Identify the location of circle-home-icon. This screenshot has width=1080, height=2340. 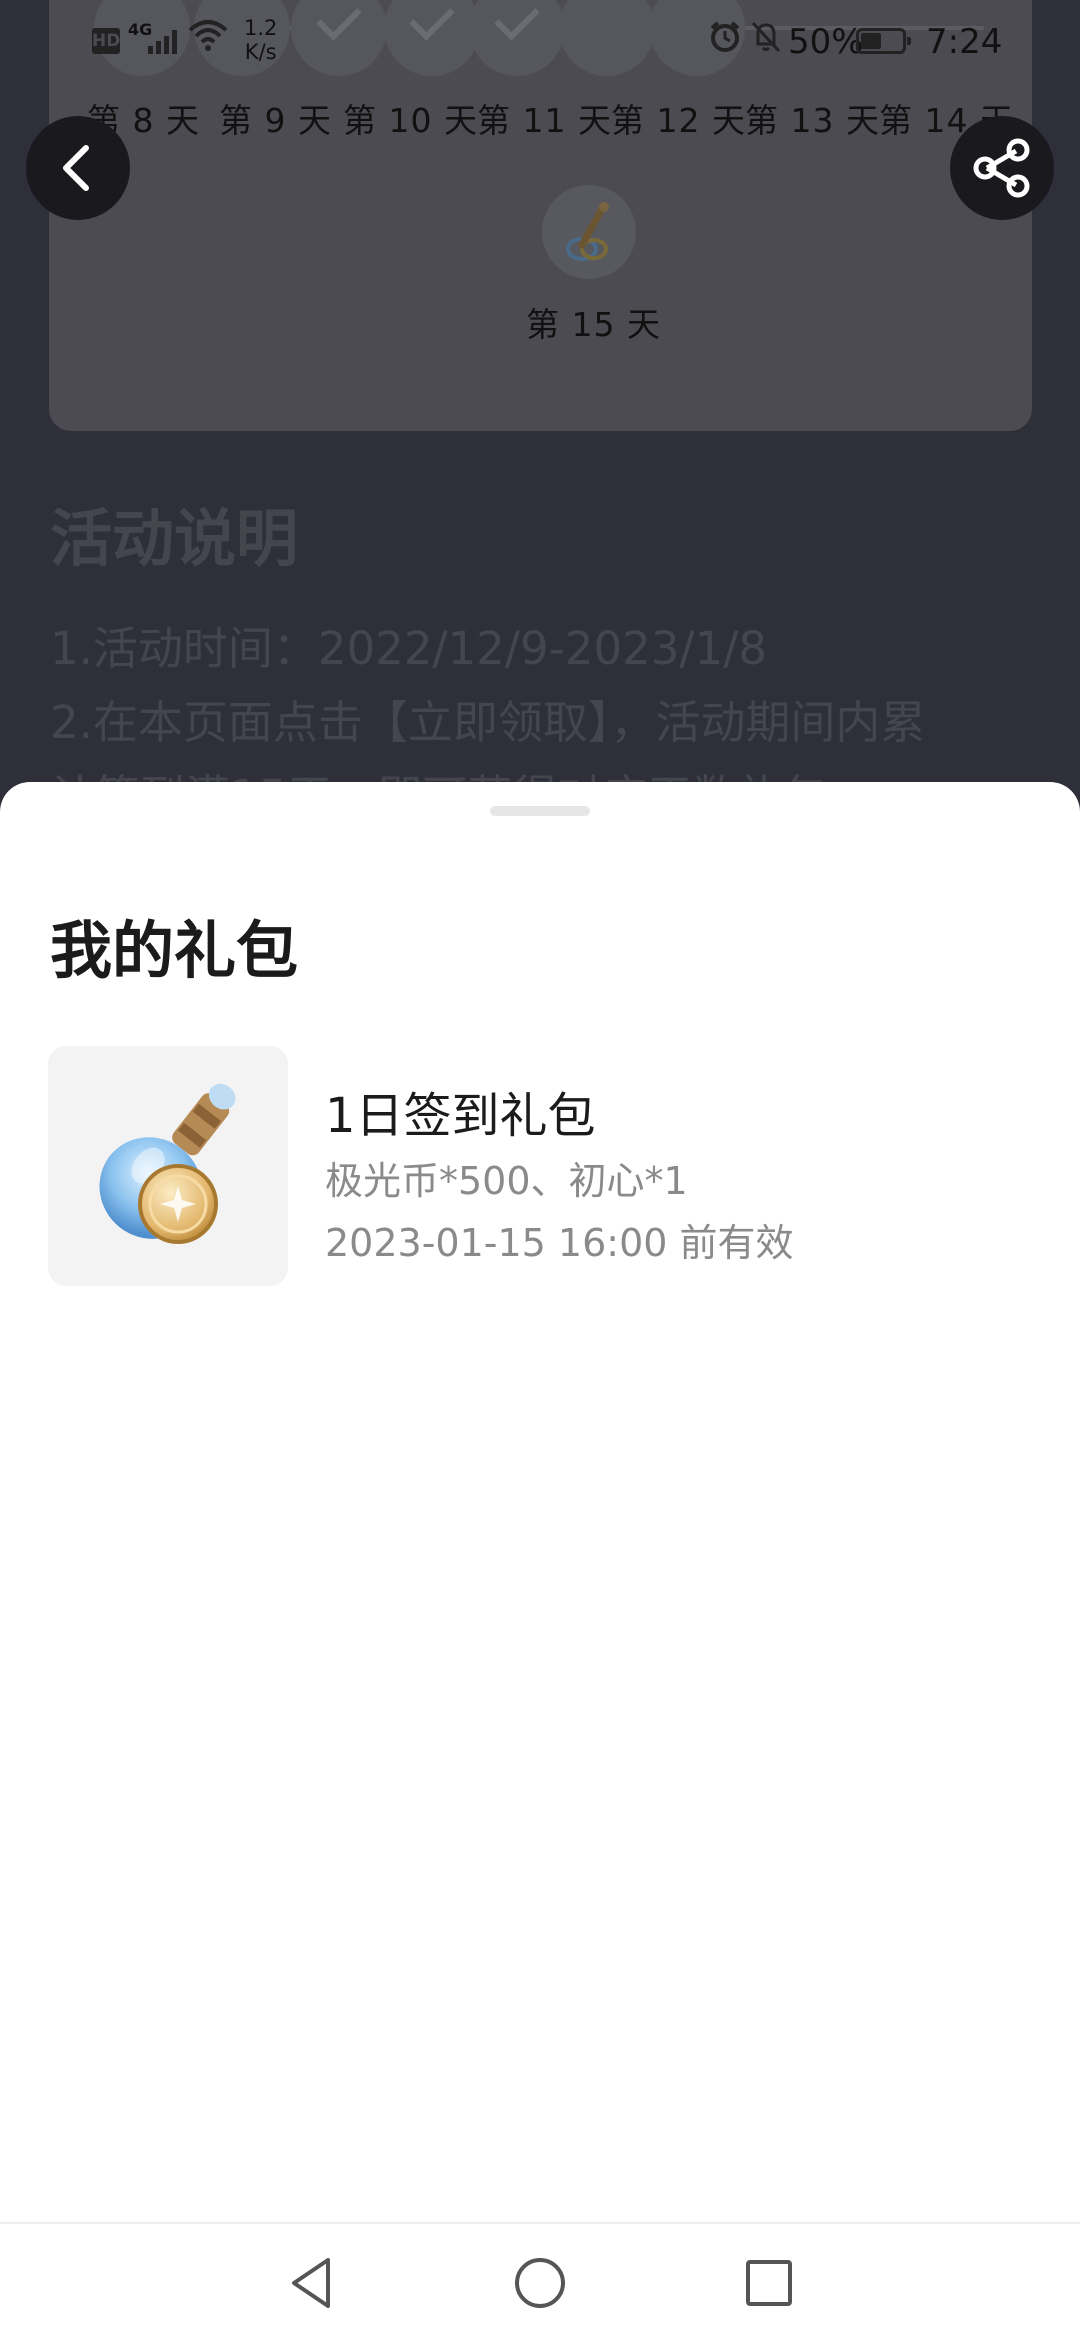
(540, 2283).